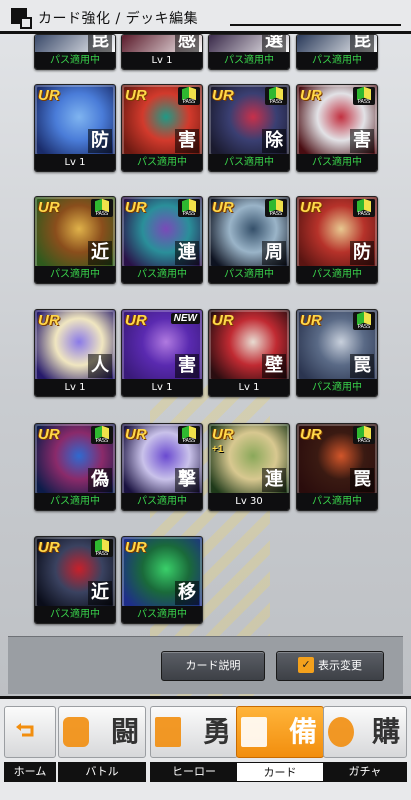 This screenshot has height=800, width=411. I want to click on tab-cards: 備カード, so click(280, 751).